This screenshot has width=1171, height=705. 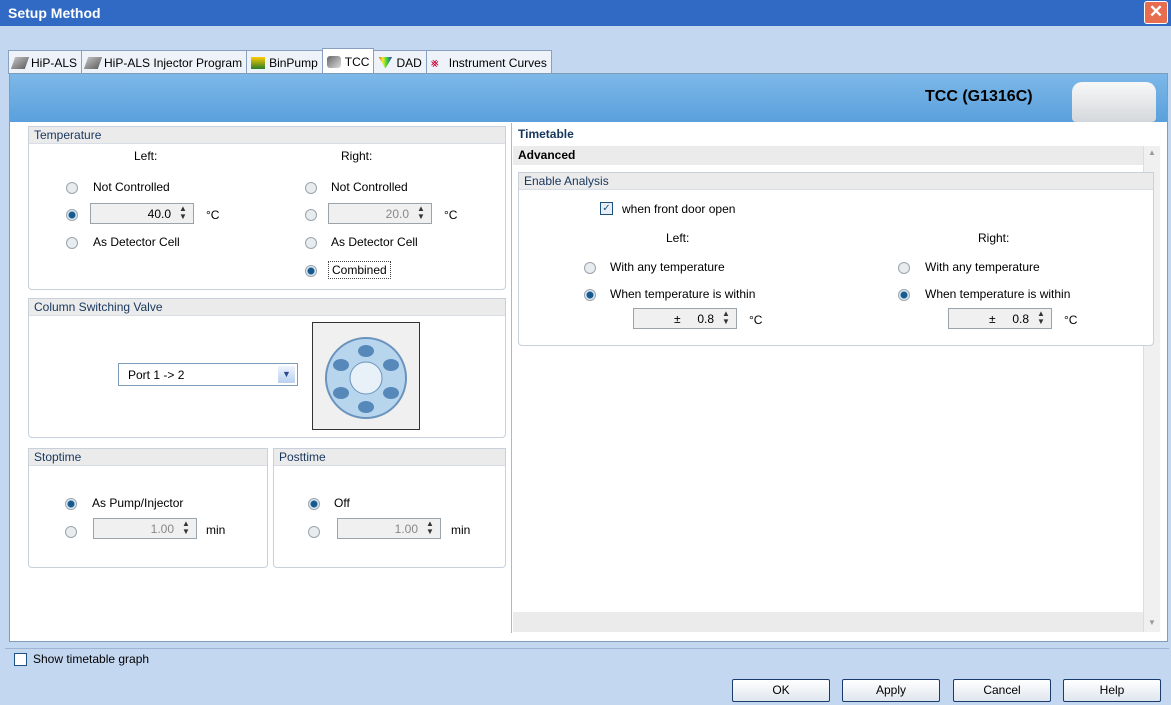 What do you see at coordinates (314, 532) in the screenshot?
I see `posttime-value-radio` at bounding box center [314, 532].